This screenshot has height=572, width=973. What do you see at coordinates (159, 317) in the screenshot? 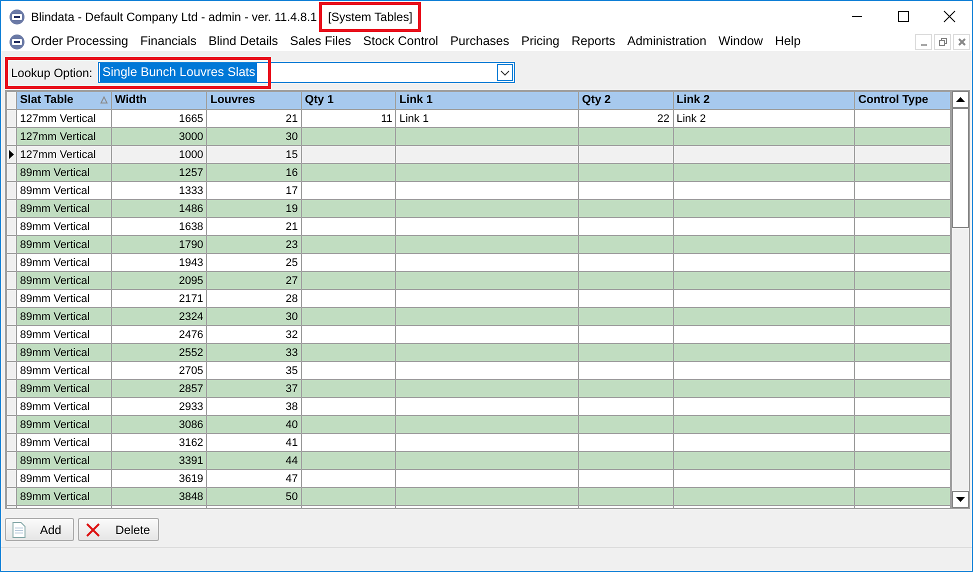
I see `table-cell: 2324` at bounding box center [159, 317].